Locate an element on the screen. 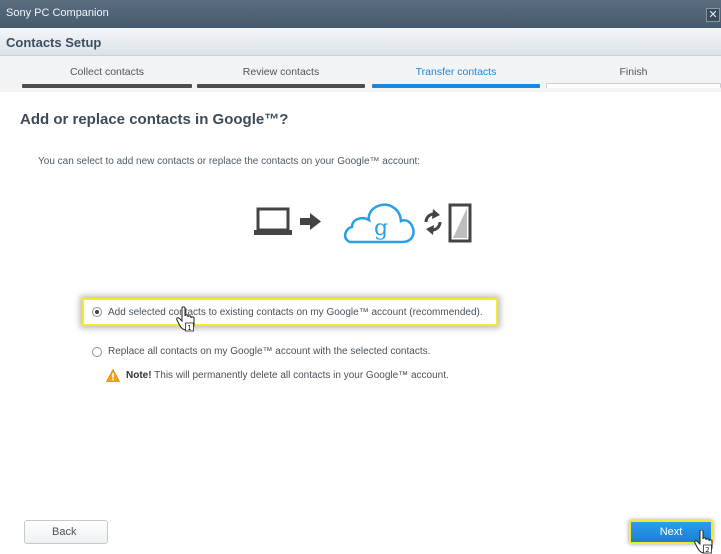 The image size is (721, 554). step-label: Finish is located at coordinates (633, 72).